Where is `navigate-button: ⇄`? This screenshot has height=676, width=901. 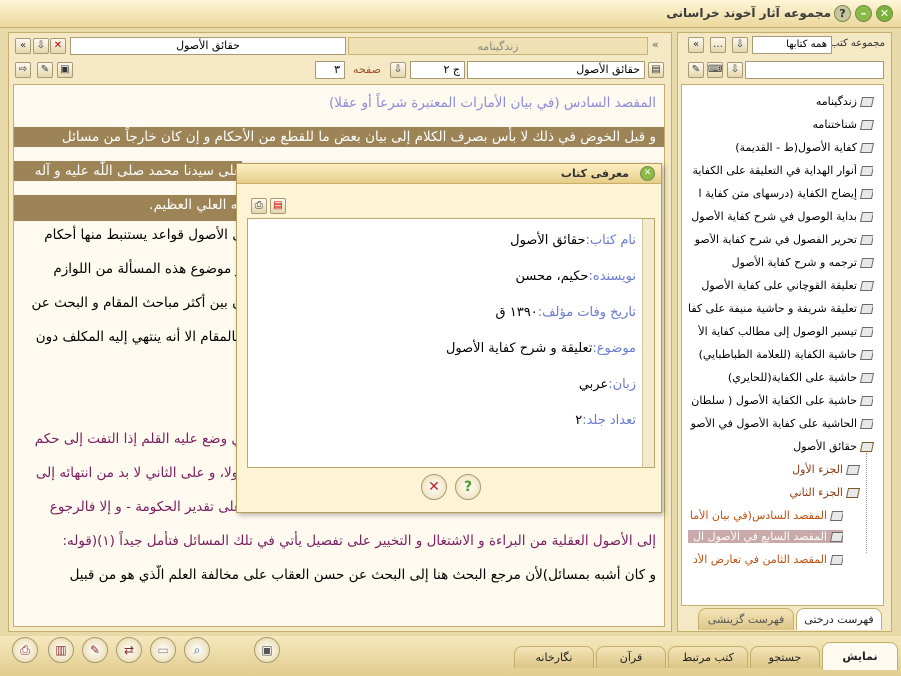
navigate-button: ⇄ is located at coordinates (129, 650).